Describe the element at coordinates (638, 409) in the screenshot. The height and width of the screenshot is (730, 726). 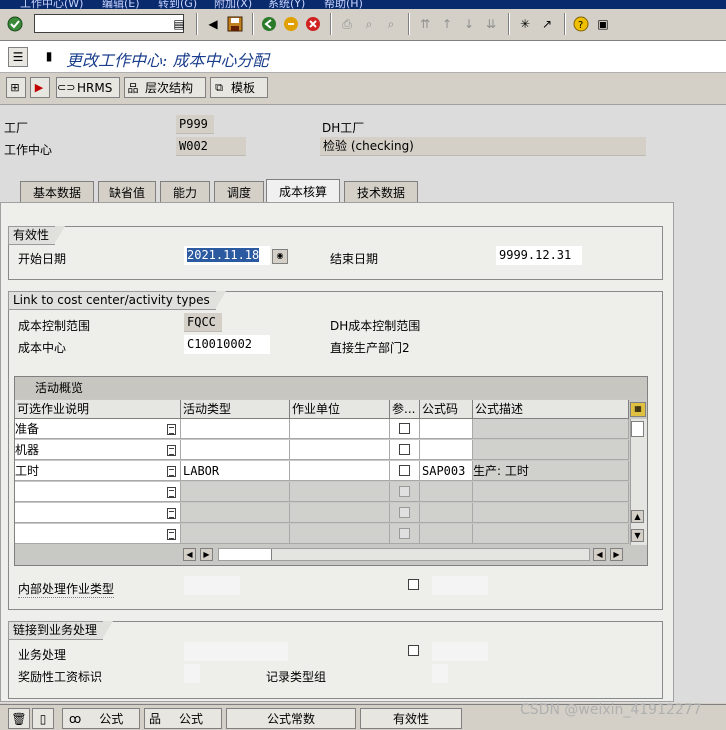
I see `table-settings-icon: ▦` at that location.